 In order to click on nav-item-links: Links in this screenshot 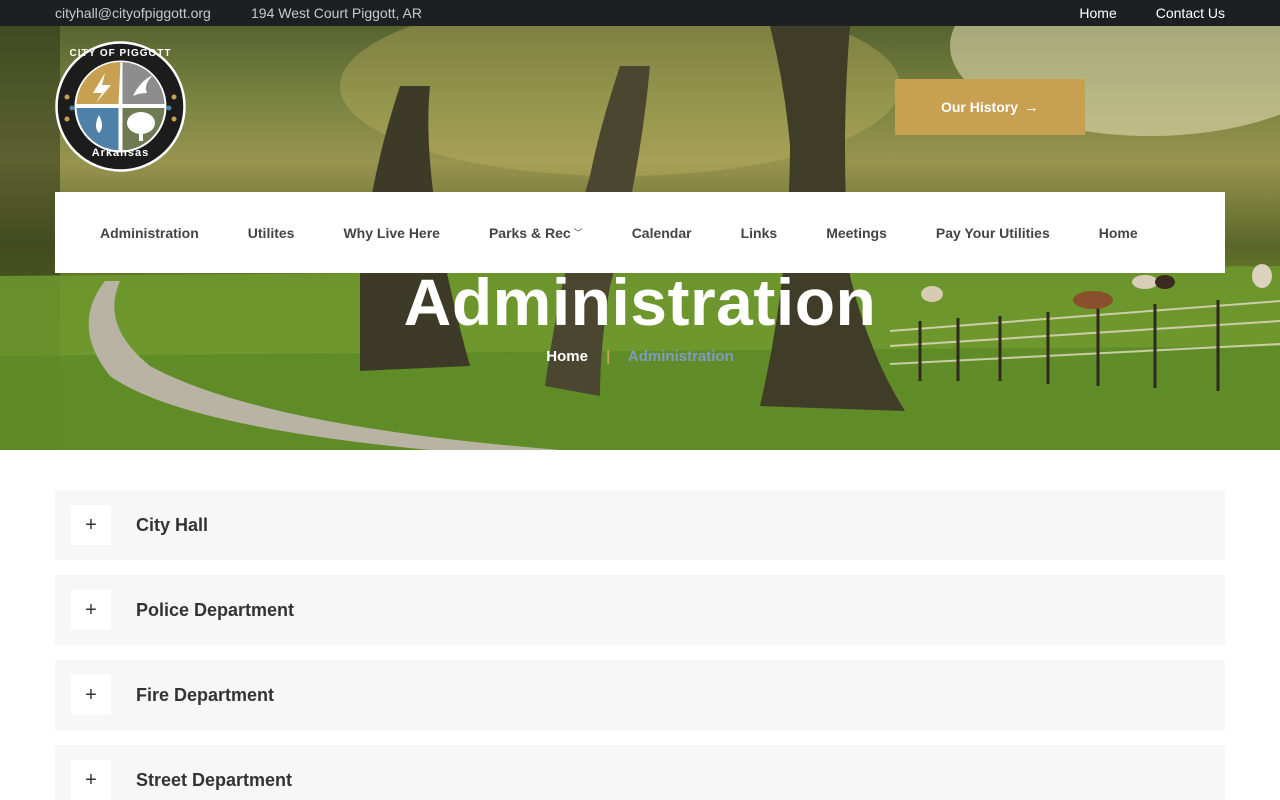, I will do `click(759, 233)`.